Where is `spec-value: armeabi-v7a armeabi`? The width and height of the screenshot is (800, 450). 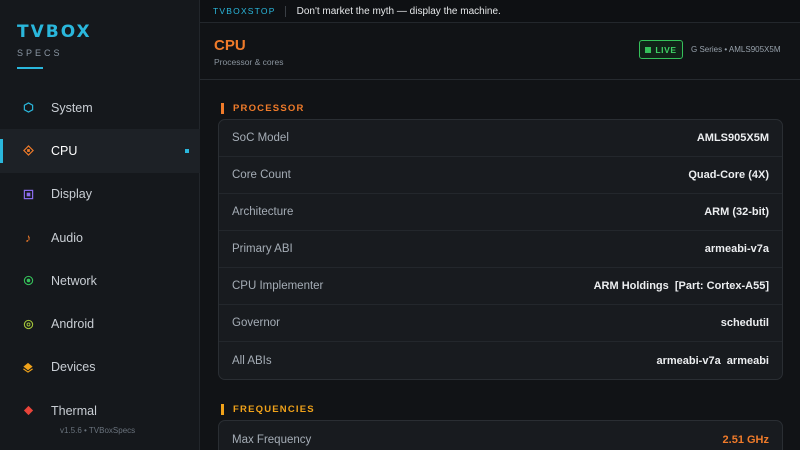 spec-value: armeabi-v7a armeabi is located at coordinates (712, 360).